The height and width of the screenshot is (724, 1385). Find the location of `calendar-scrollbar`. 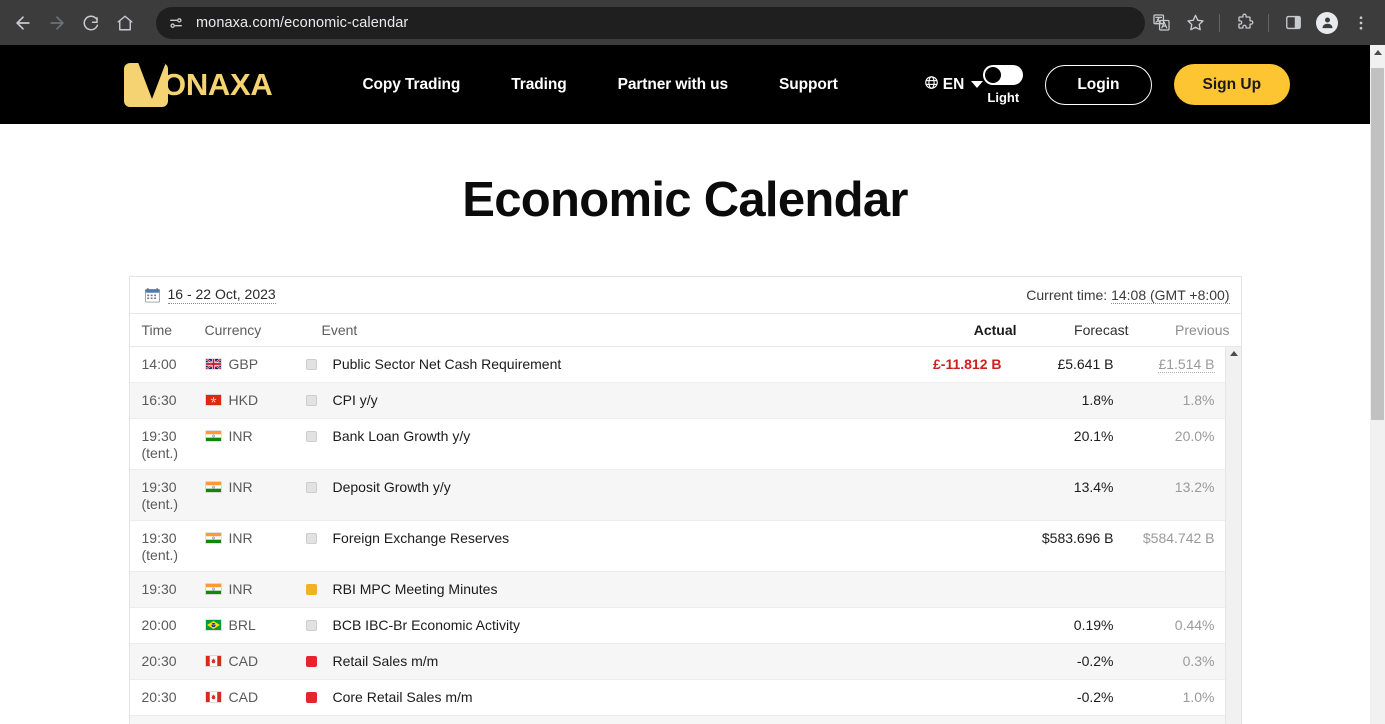

calendar-scrollbar is located at coordinates (1232, 535).